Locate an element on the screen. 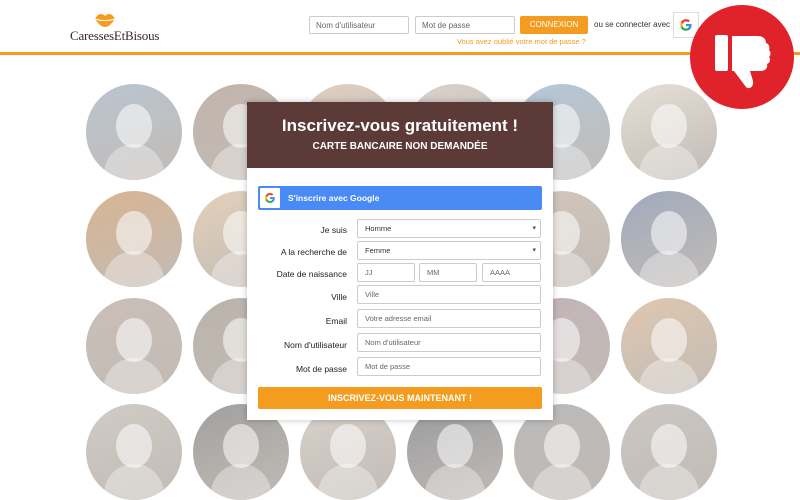 The image size is (800, 500). google-icon is located at coordinates (270, 198).